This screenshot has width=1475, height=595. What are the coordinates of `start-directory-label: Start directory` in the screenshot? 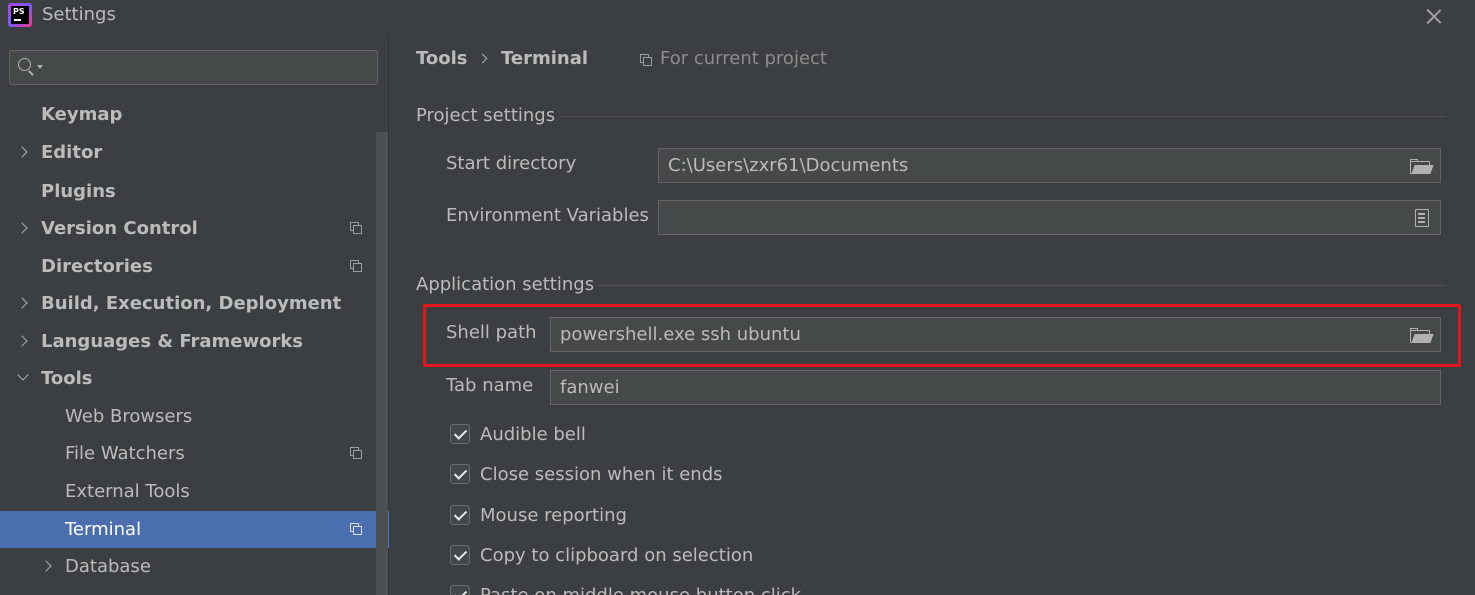 It's located at (511, 163).